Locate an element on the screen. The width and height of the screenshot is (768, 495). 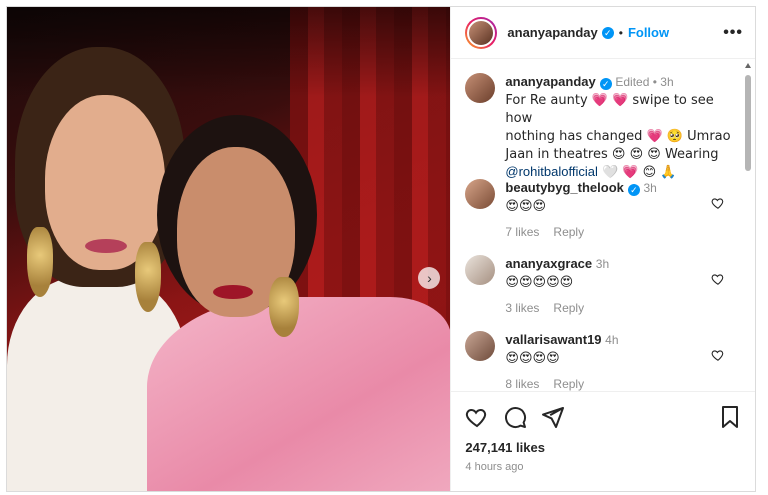
comment-icon is located at coordinates (515, 417).